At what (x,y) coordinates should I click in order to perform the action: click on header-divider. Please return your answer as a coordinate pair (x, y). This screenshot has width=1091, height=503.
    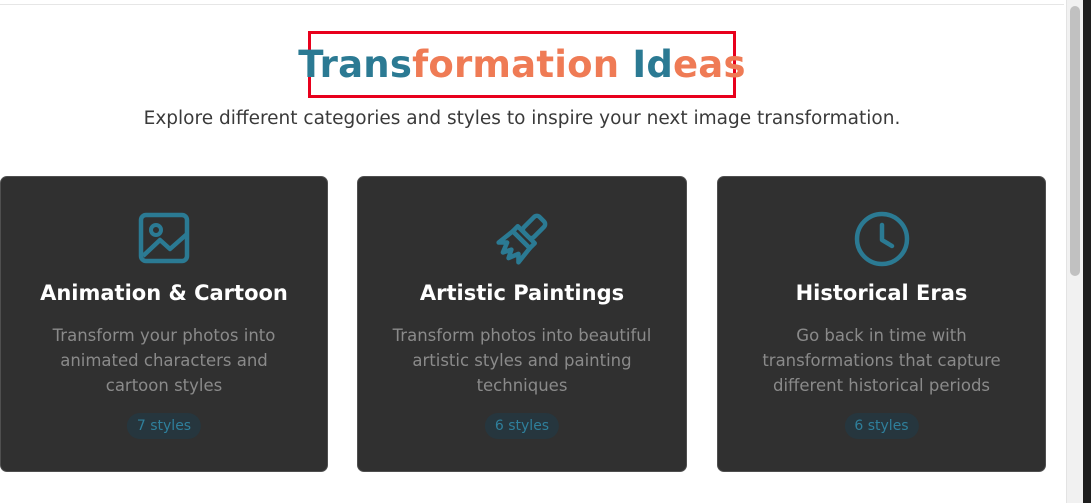
    Looking at the image, I should click on (532, 4).